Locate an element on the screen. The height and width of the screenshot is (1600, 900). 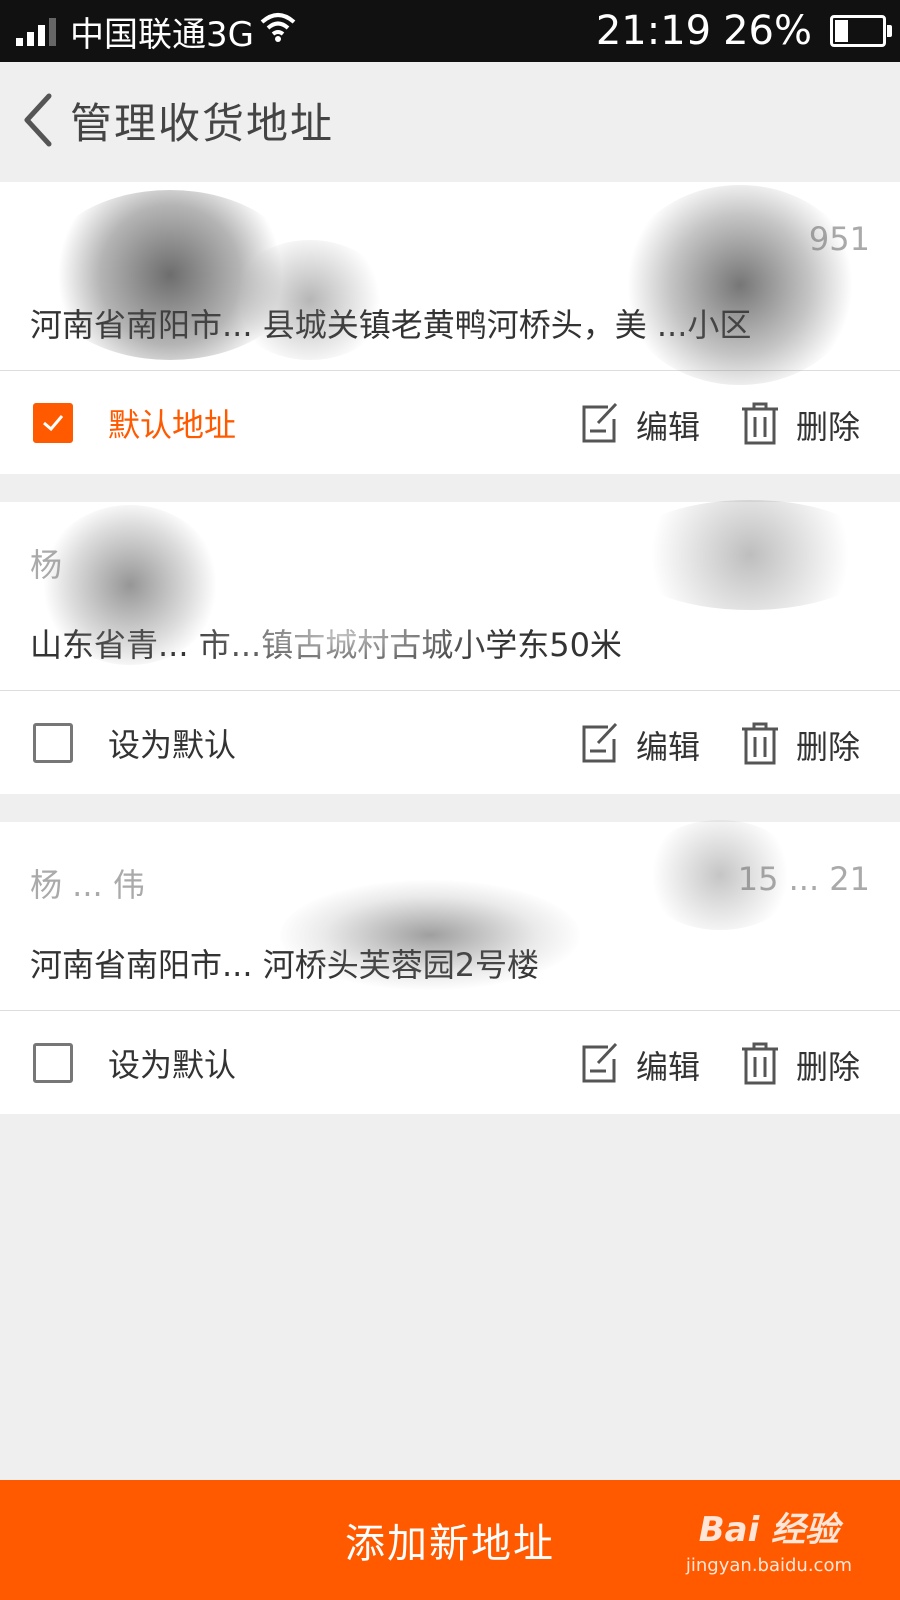
watermark-url: jingyan.baidu.com is located at coordinates (768, 1565).